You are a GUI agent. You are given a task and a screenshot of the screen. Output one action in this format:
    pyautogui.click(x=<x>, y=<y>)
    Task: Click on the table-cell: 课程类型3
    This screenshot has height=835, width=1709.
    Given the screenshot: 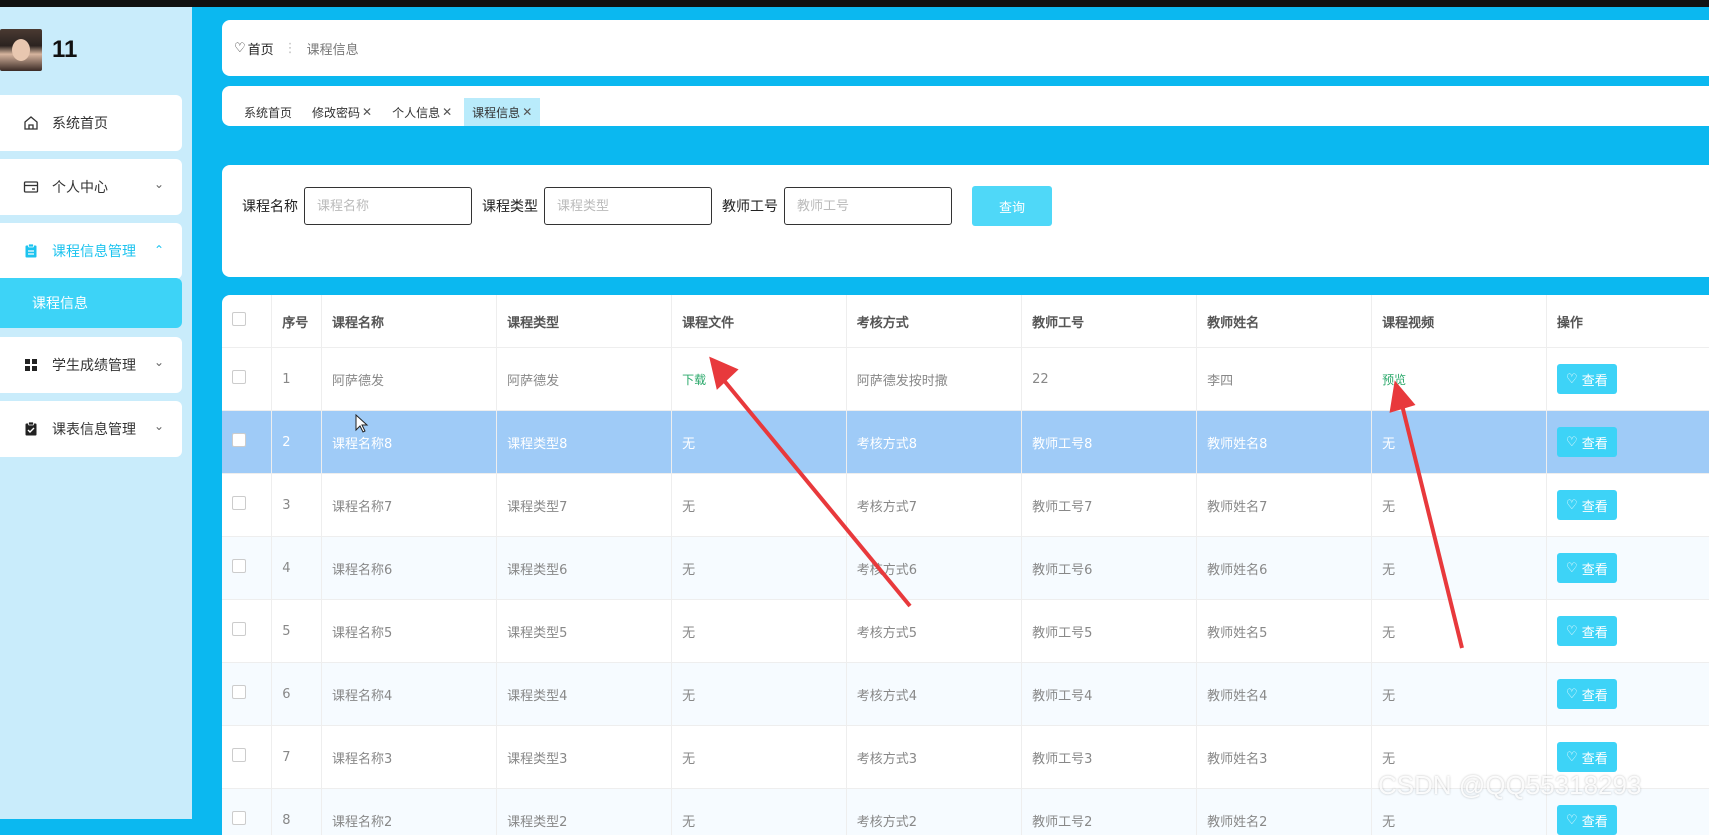 What is the action you would take?
    pyautogui.click(x=584, y=757)
    